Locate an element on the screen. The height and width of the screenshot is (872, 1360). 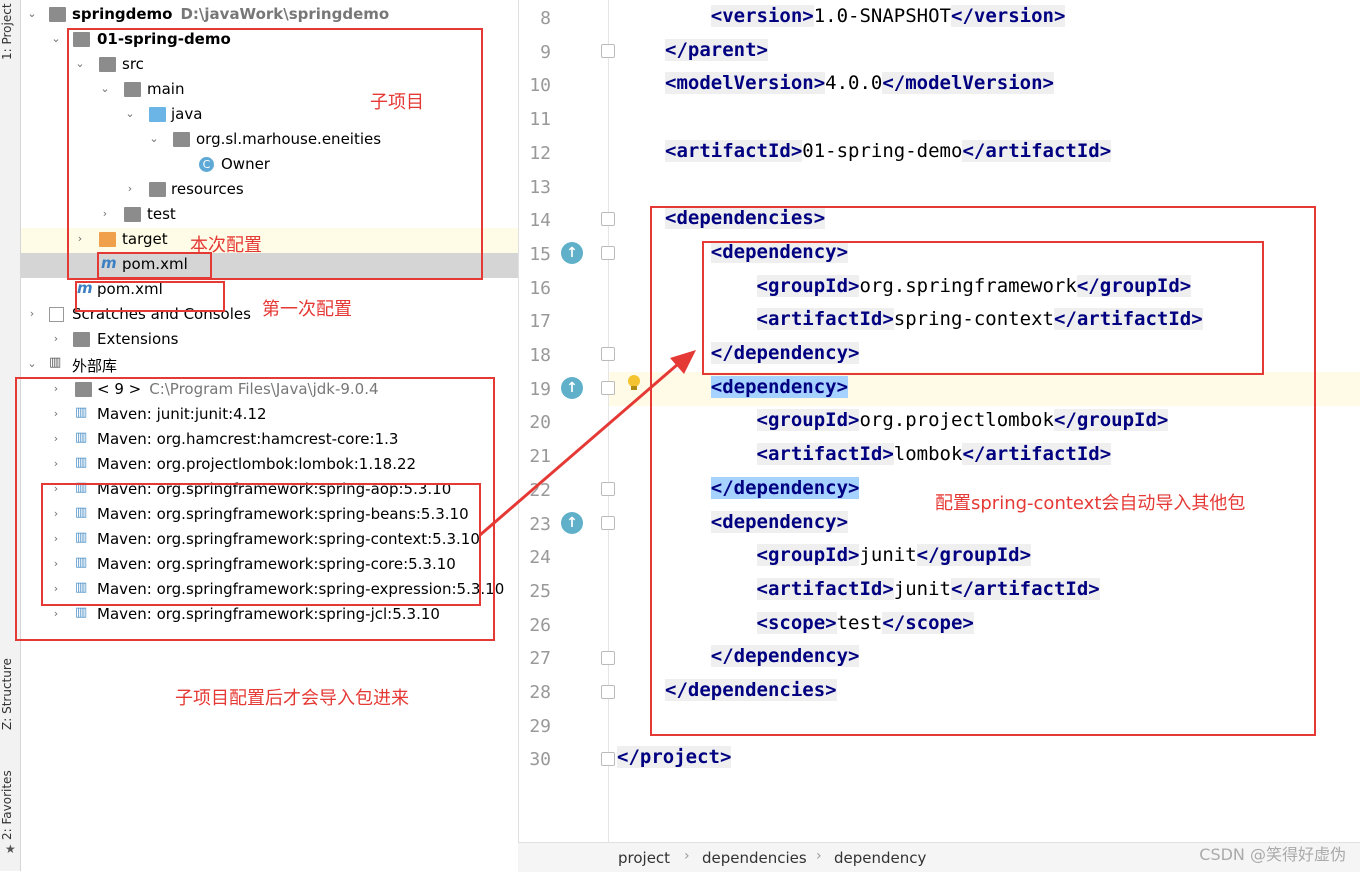
xml-text: 01-spring-demo is located at coordinates (882, 151).